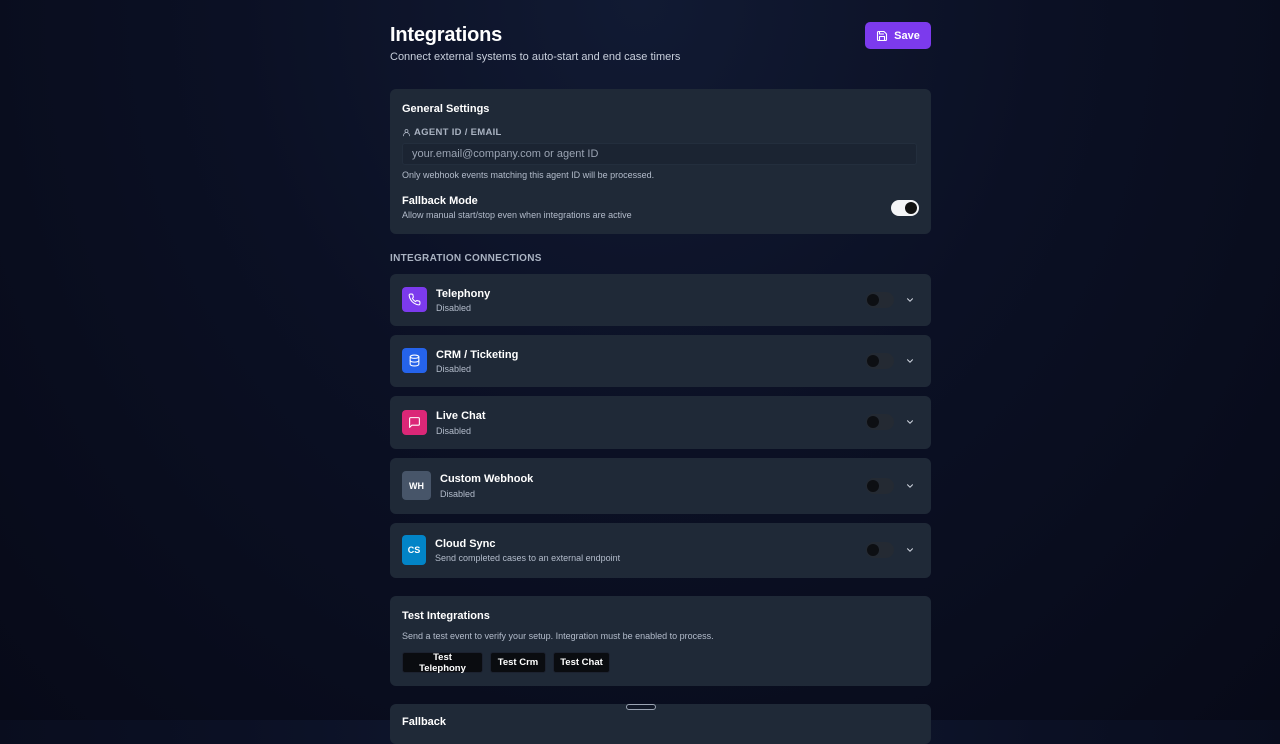 This screenshot has width=1280, height=744. Describe the element at coordinates (461, 416) in the screenshot. I see `integration-name: Live Chat` at that location.